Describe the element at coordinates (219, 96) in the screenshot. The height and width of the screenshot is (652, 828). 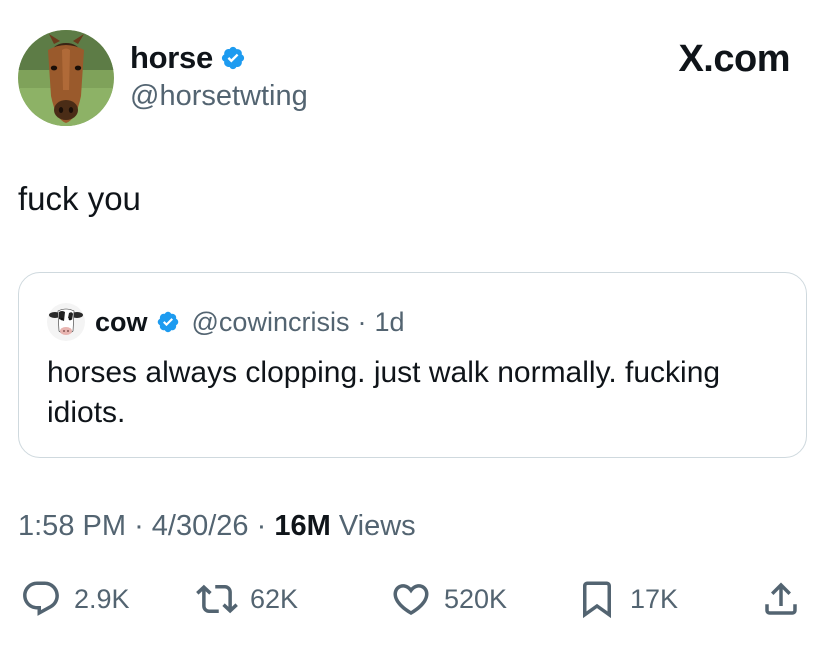
I see `author-handle: @horsetwting` at that location.